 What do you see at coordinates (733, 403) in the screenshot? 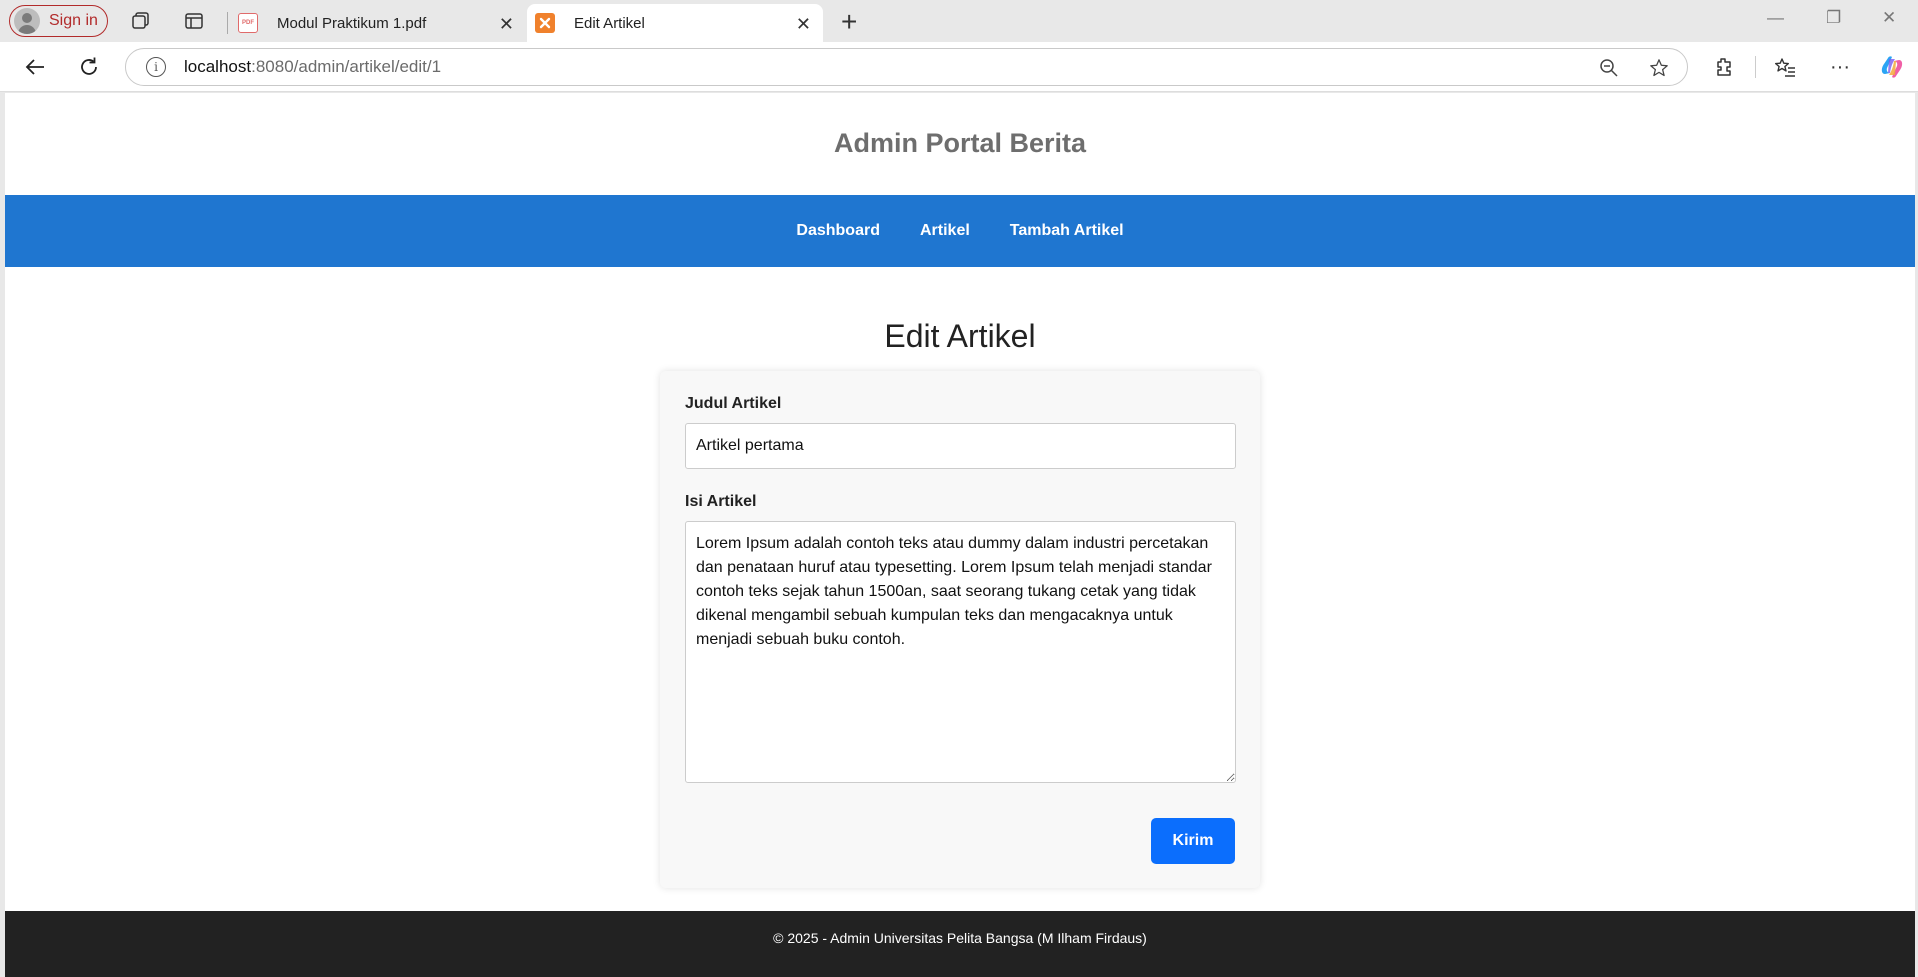
I see `title-label: Judul Artikel` at bounding box center [733, 403].